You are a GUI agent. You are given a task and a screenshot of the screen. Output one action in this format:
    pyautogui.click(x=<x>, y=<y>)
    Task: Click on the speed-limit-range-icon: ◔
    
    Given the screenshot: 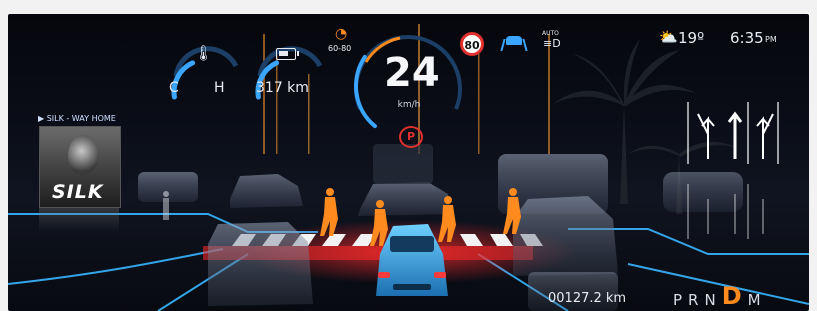 What is the action you would take?
    pyautogui.click(x=341, y=34)
    